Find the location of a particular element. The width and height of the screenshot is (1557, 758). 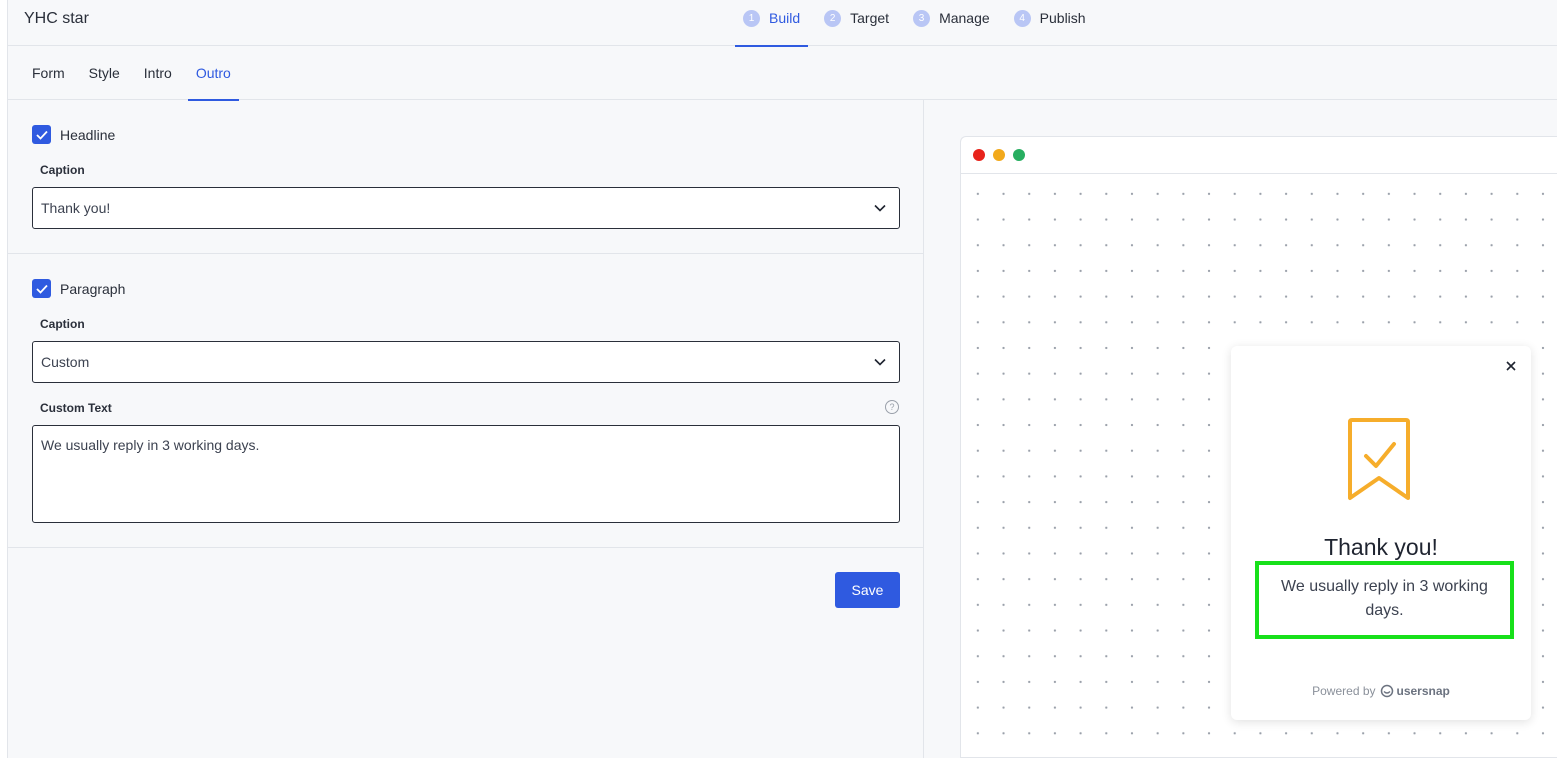

step-manage: 3 Manage is located at coordinates (951, 23).